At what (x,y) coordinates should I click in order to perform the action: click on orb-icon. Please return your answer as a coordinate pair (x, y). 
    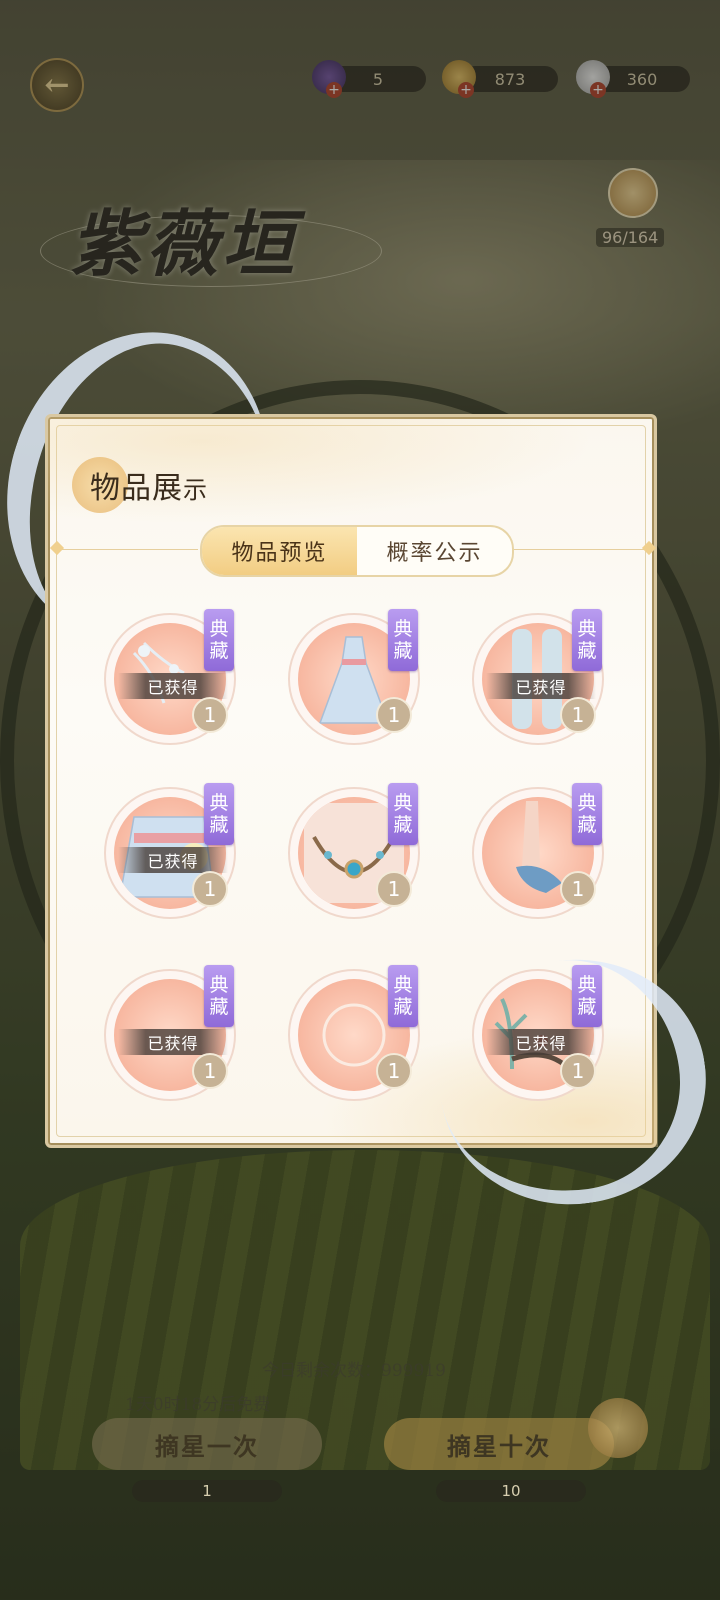
    Looking at the image, I should click on (618, 1428).